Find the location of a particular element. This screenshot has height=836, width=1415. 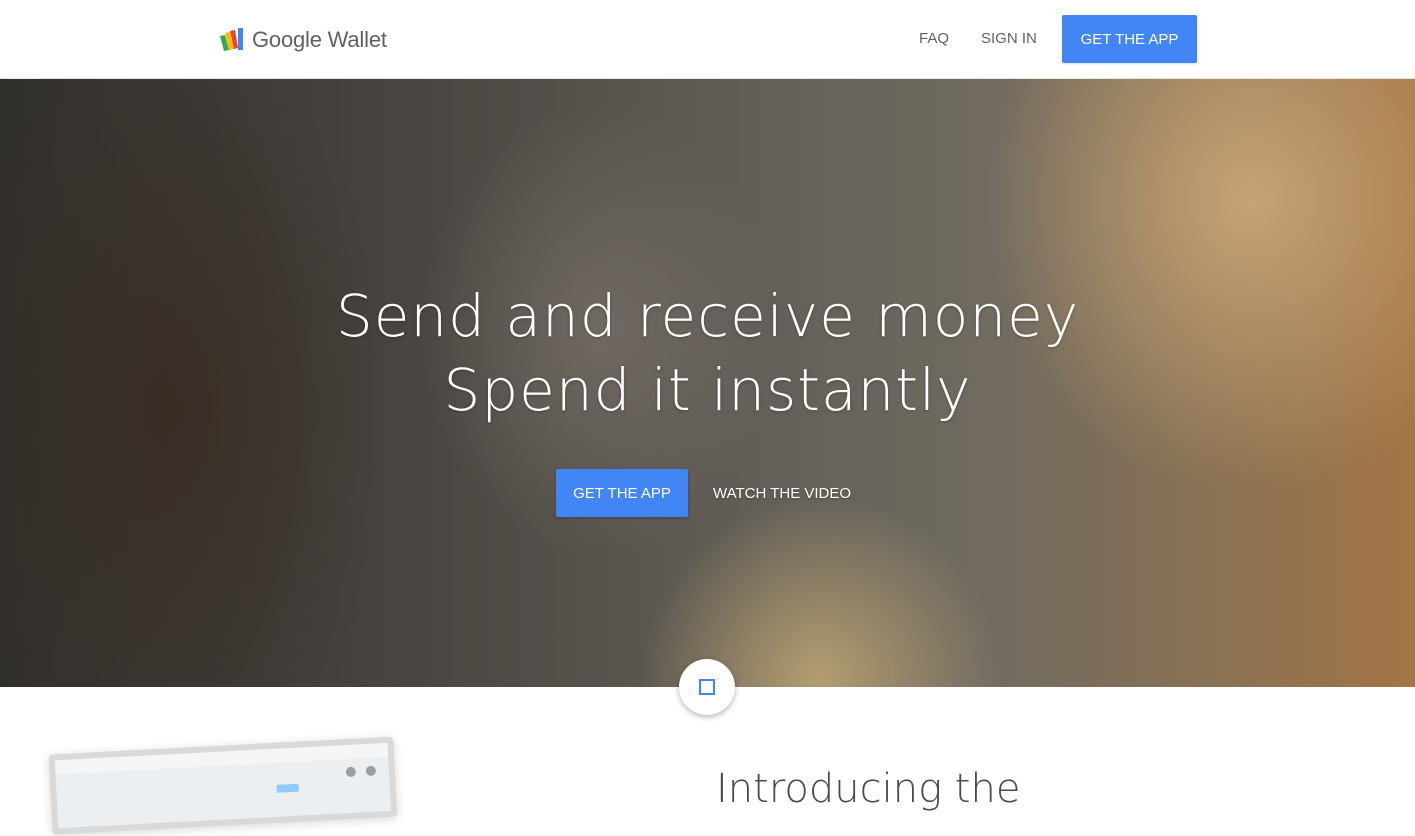

hero-headline-line-2: Spend it instantly is located at coordinates (707, 390).